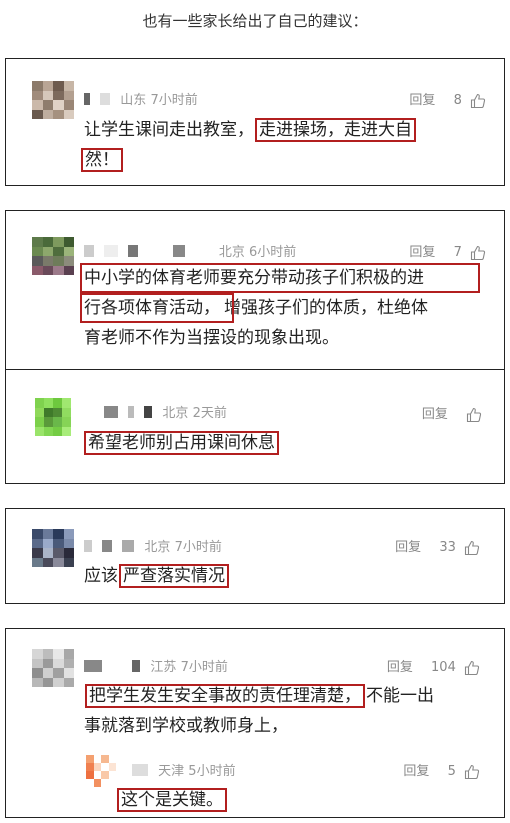 Image resolution: width=510 pixels, height=823 pixels. Describe the element at coordinates (181, 443) in the screenshot. I see `comment-highlight: 希望老师别占用课间休息` at that location.